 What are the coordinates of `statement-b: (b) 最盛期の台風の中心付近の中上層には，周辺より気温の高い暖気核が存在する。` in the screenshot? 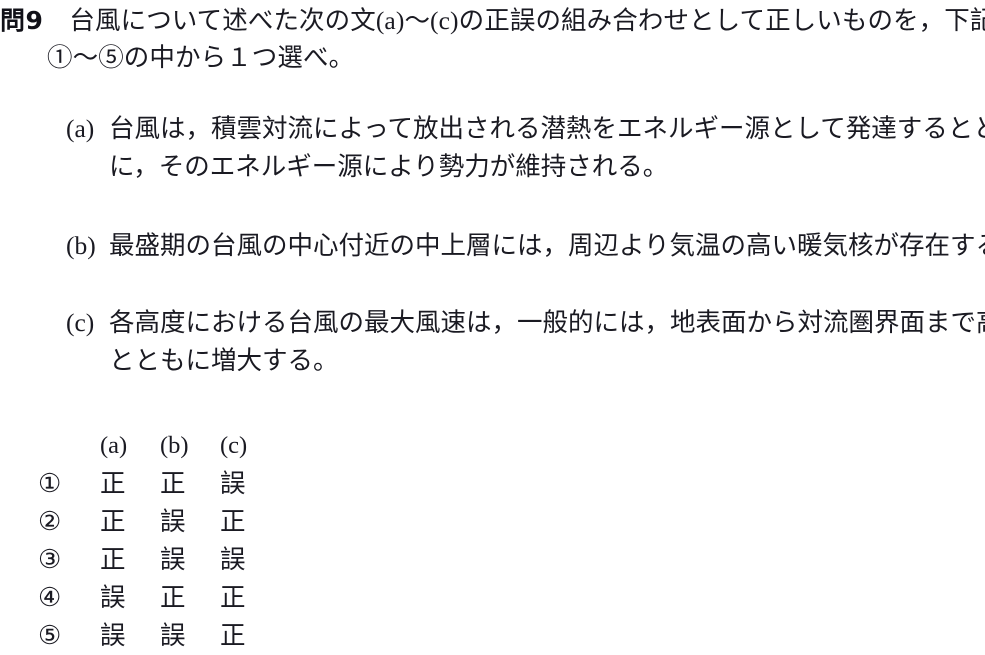 It's located at (525, 246).